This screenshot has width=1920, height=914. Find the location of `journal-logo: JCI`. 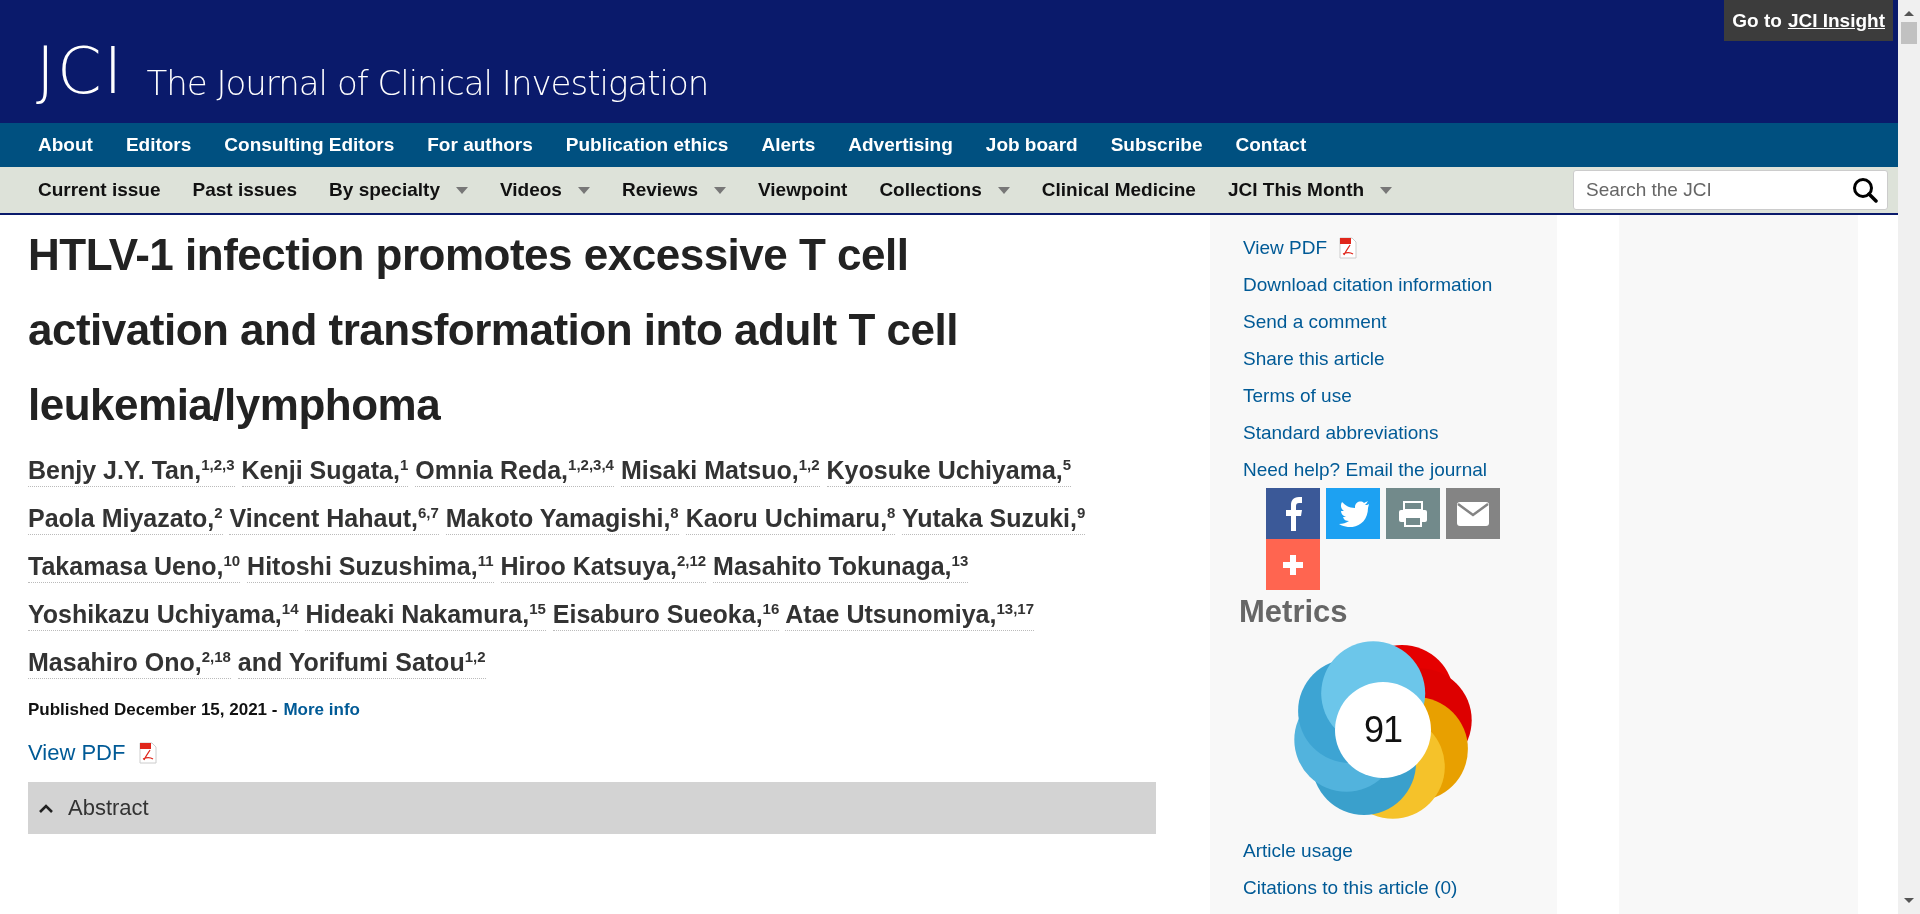

journal-logo: JCI is located at coordinates (80, 71).